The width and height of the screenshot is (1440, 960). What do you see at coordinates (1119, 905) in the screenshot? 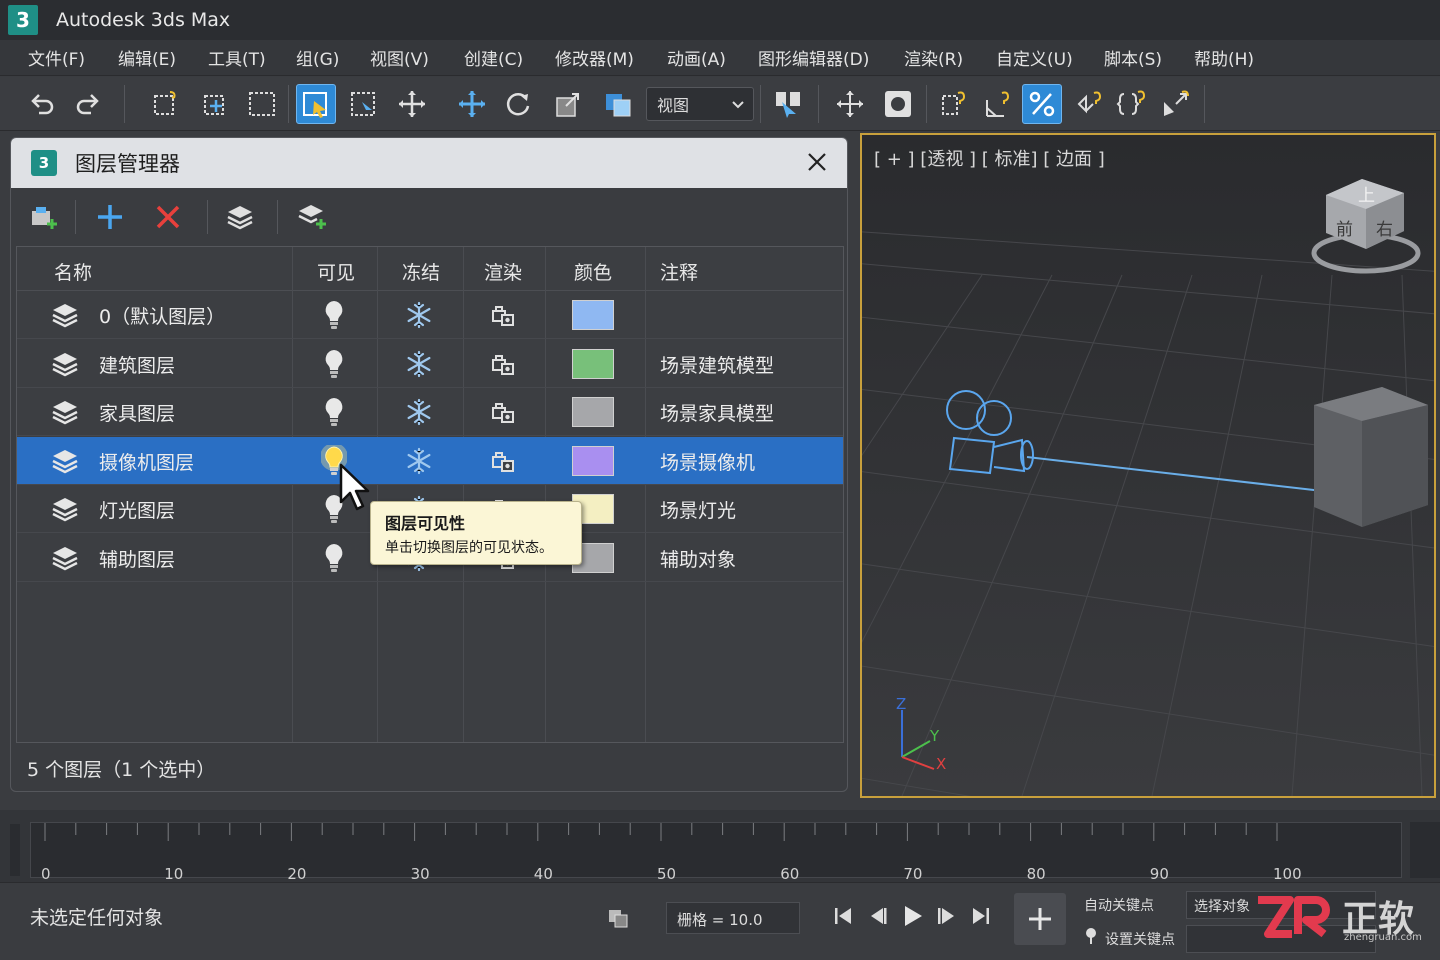
I see `auto-key-label: 自动关键点` at bounding box center [1119, 905].